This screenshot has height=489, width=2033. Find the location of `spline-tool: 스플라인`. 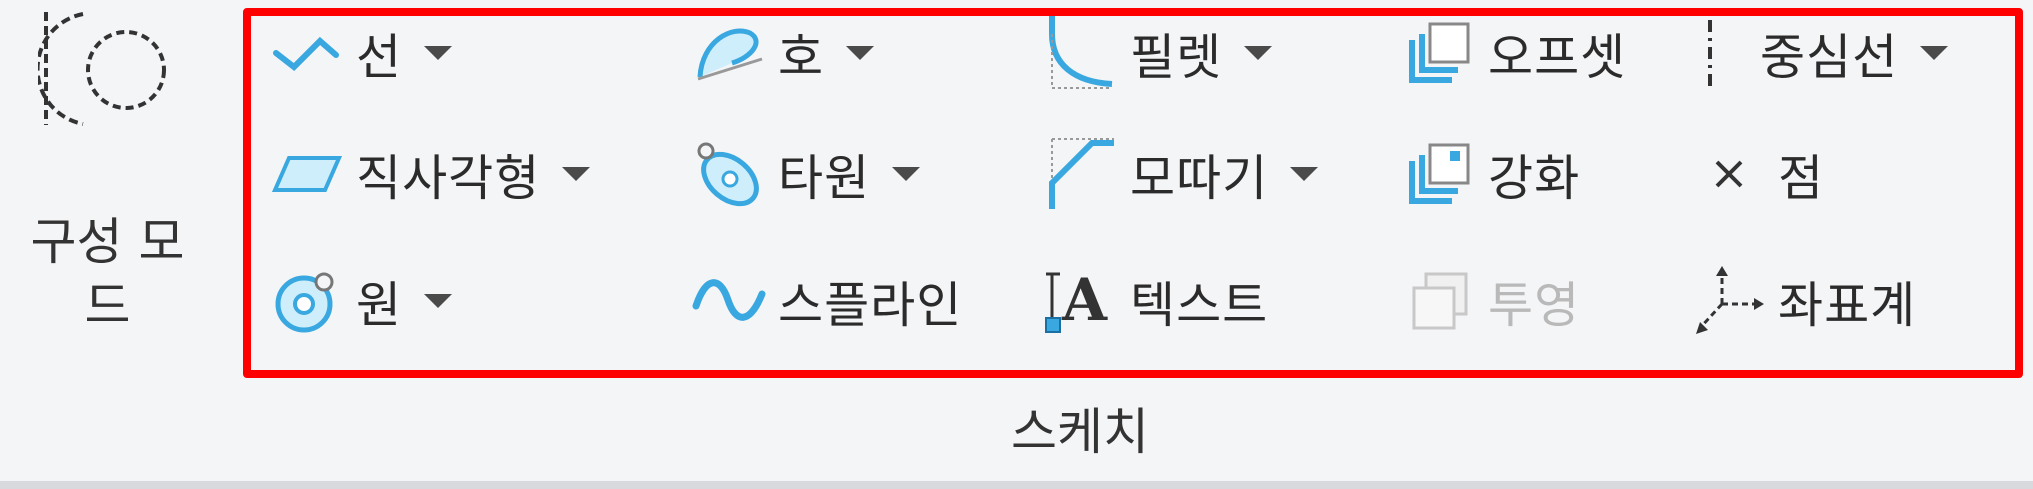

spline-tool: 스플라인 is located at coordinates (826, 301).